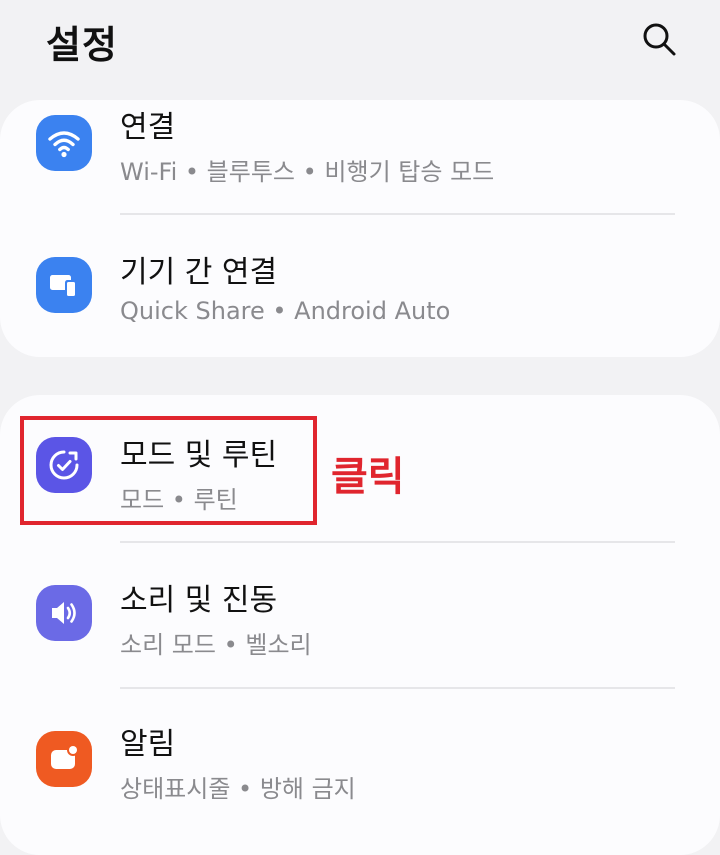  I want to click on search-button, so click(659, 41).